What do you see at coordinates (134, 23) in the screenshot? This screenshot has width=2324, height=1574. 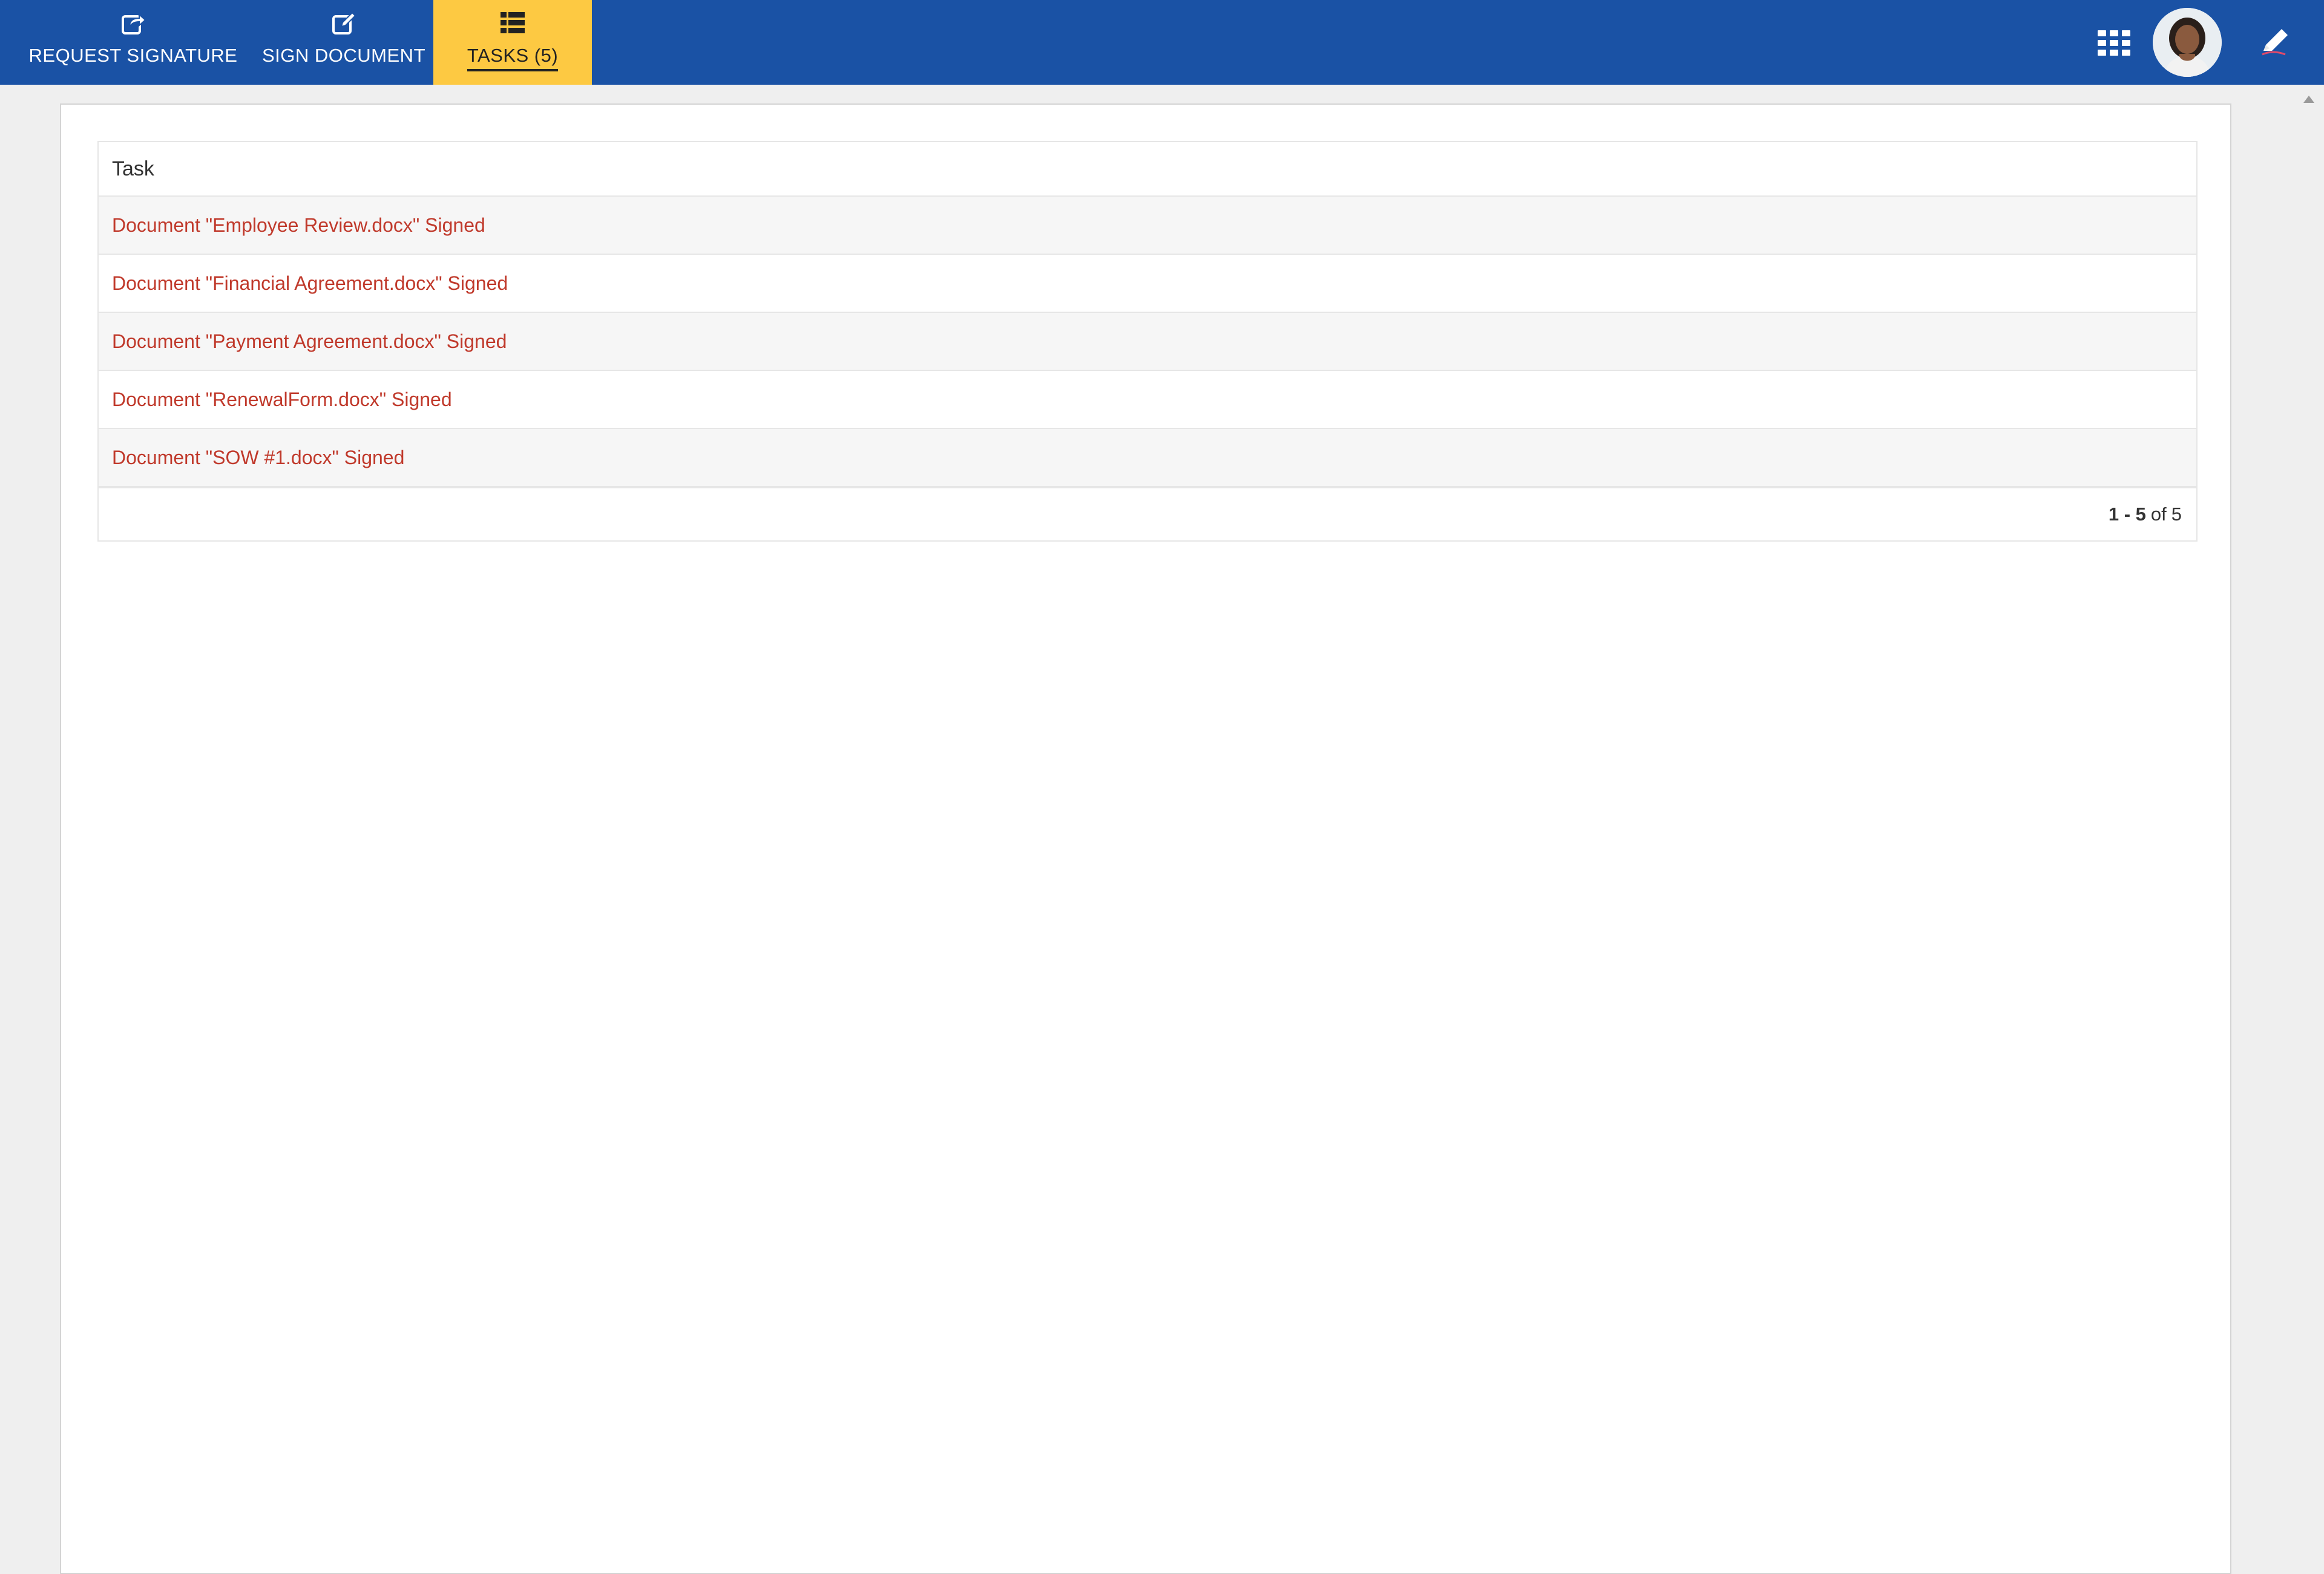 I see `share-icon` at bounding box center [134, 23].